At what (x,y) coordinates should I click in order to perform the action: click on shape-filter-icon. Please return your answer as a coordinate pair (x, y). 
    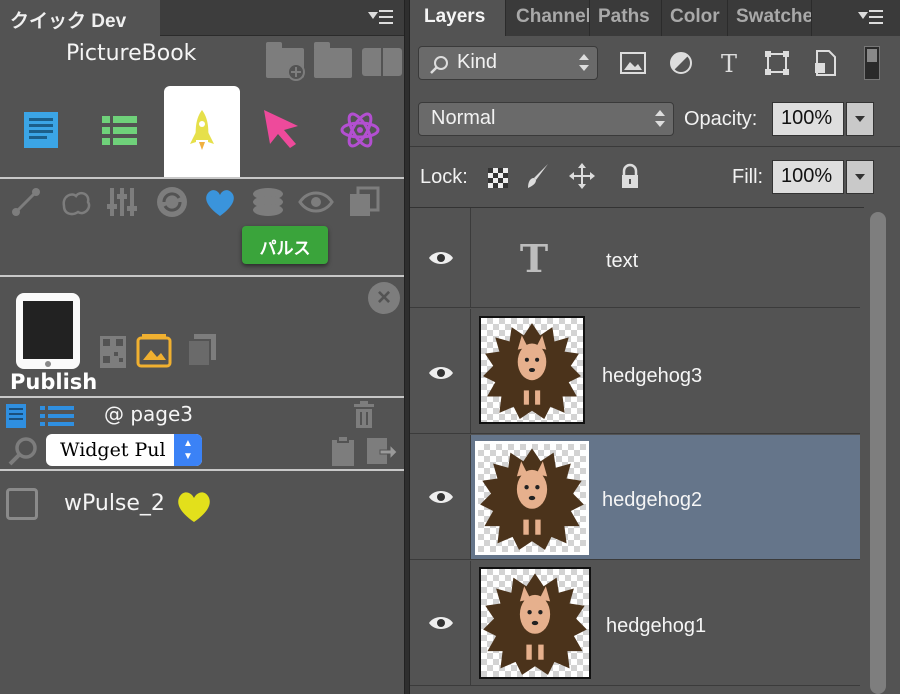
    Looking at the image, I should click on (777, 63).